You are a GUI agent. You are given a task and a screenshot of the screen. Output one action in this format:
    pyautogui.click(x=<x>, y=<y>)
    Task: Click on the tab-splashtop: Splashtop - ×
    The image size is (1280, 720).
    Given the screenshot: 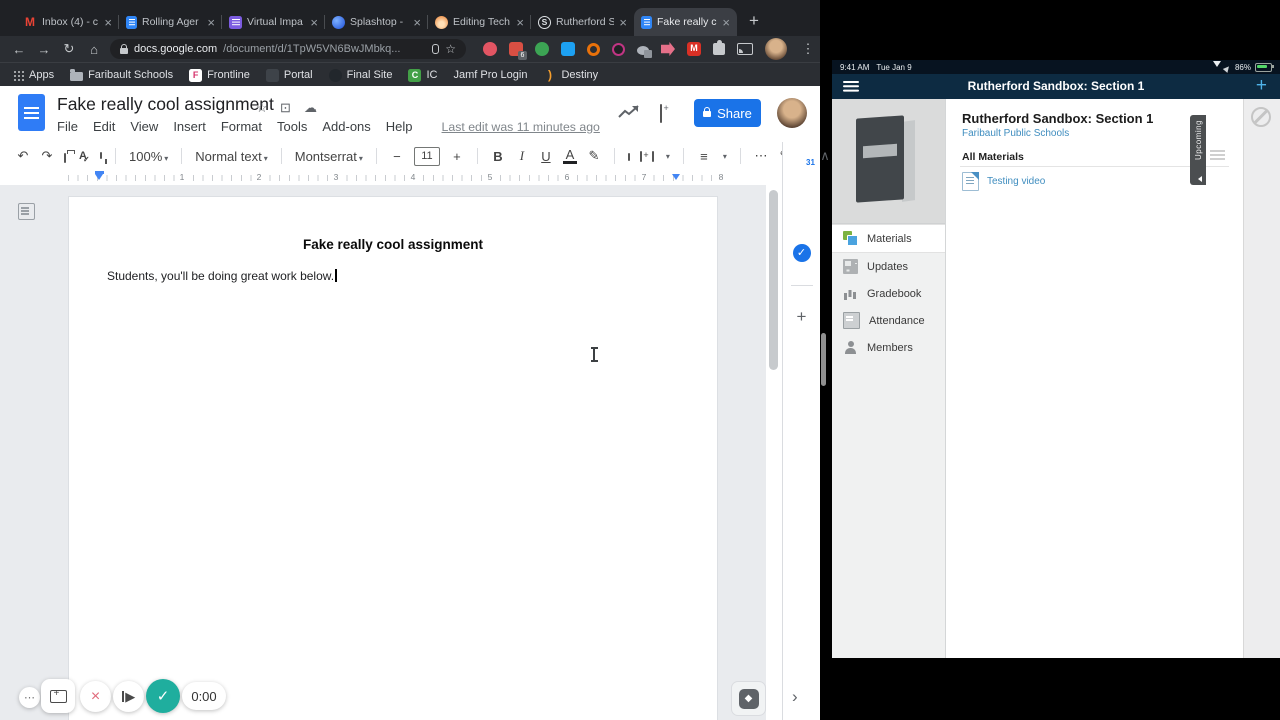 What is the action you would take?
    pyautogui.click(x=376, y=22)
    